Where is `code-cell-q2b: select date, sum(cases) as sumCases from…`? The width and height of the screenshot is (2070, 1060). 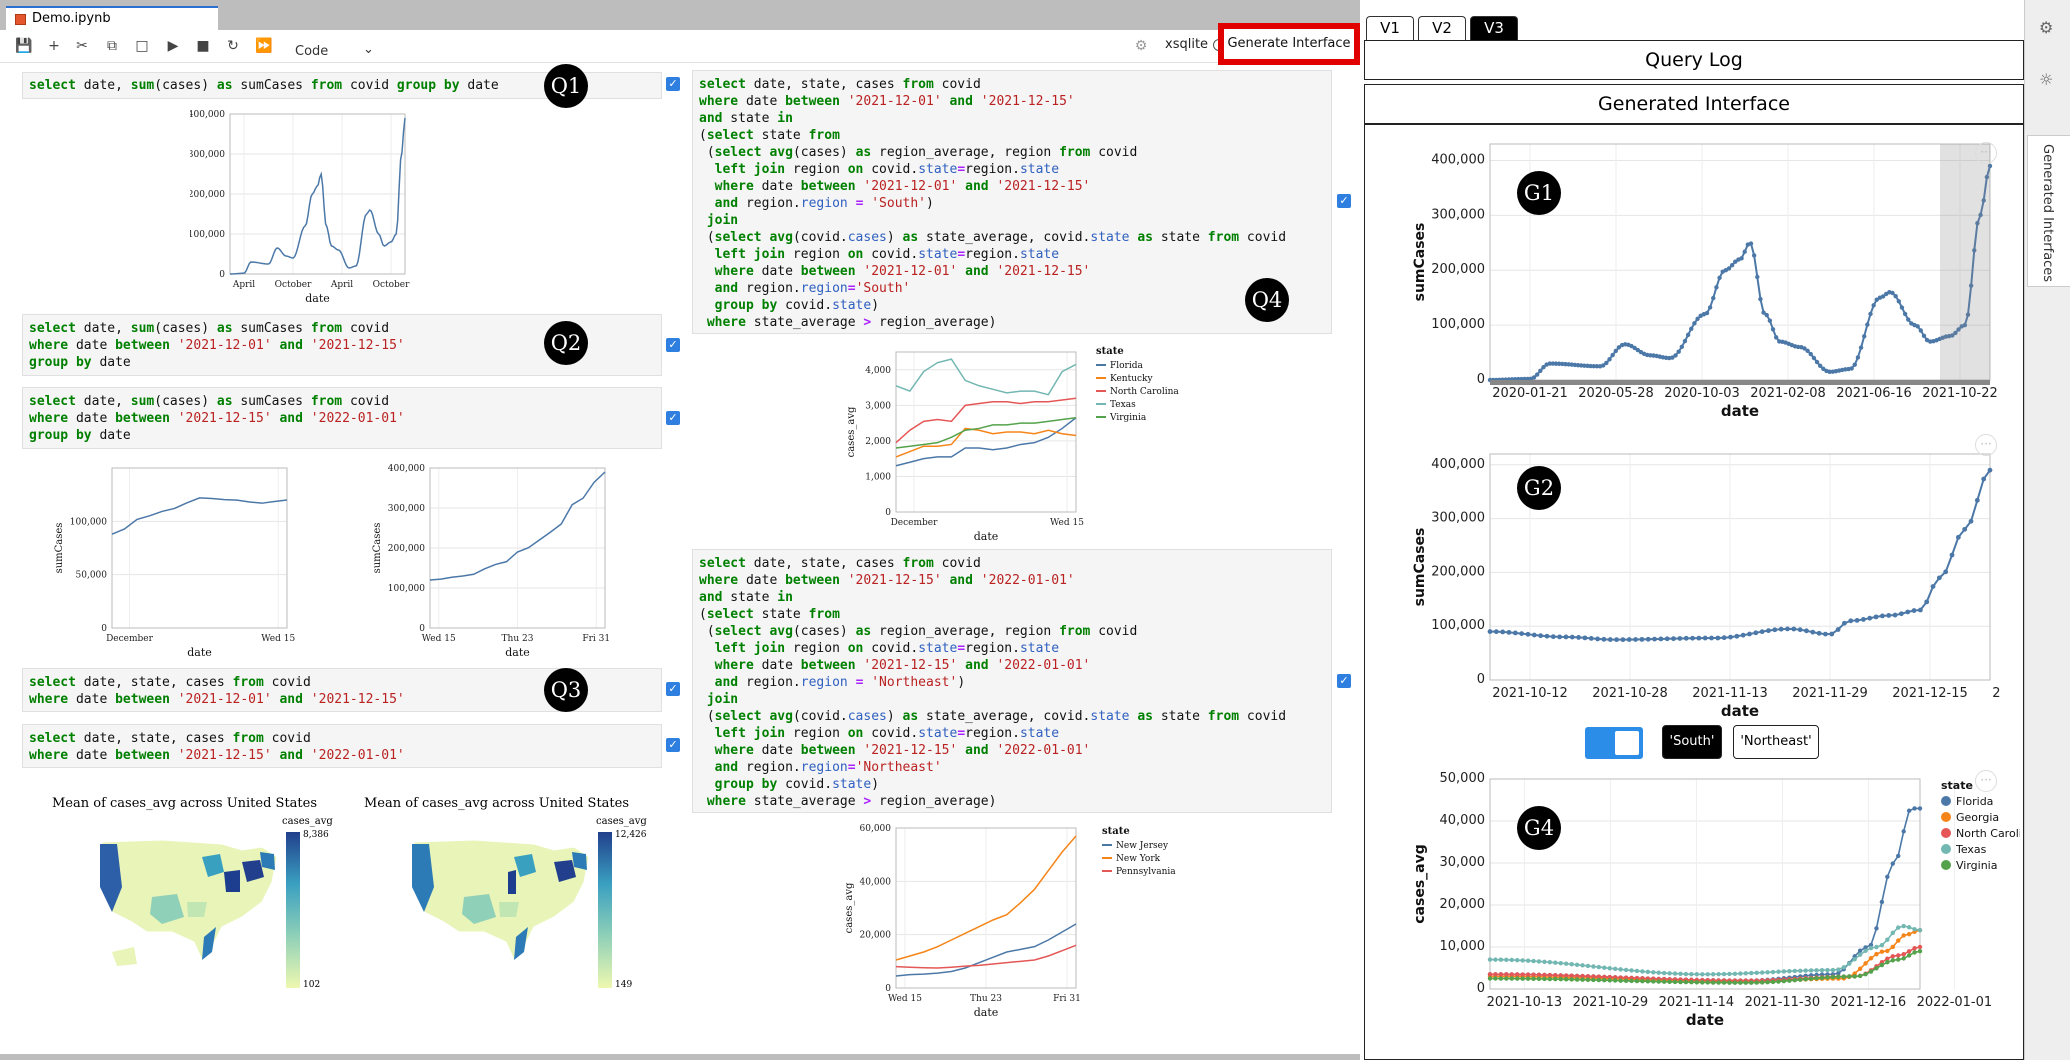
code-cell-q2b: select date, sum(cases) as sumCases from… is located at coordinates (342, 418).